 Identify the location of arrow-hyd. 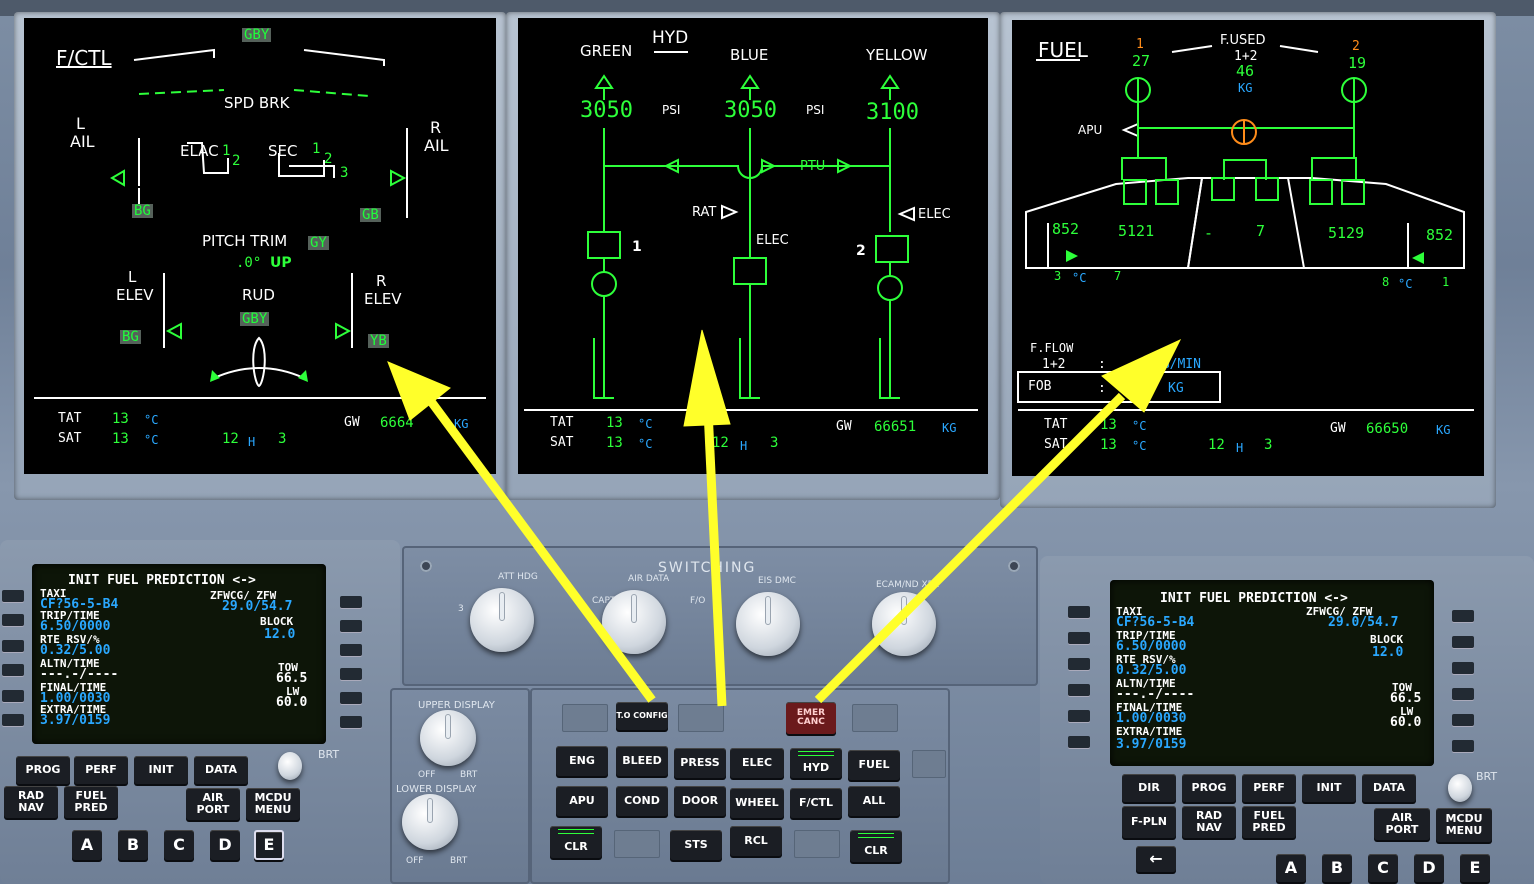
(715, 558).